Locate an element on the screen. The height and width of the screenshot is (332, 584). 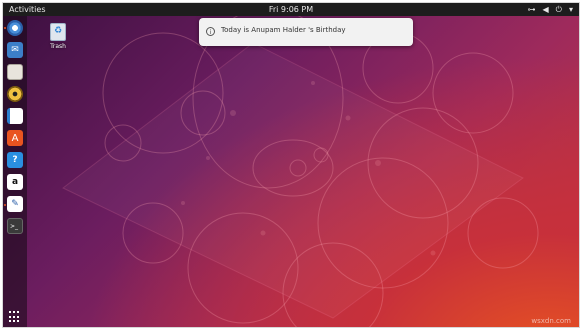
system-tray: ⊶ ◀ ⏻ ▾ is located at coordinates (551, 9).